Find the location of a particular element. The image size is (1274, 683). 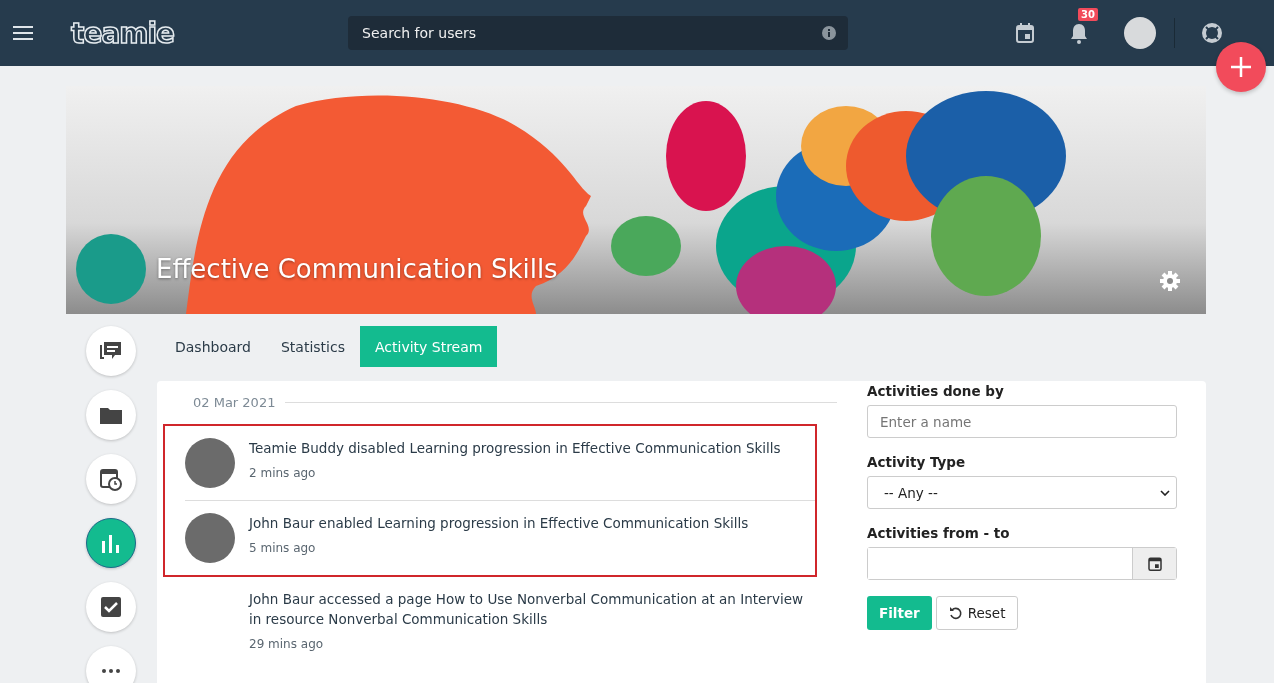

menu-icon is located at coordinates (23, 33).